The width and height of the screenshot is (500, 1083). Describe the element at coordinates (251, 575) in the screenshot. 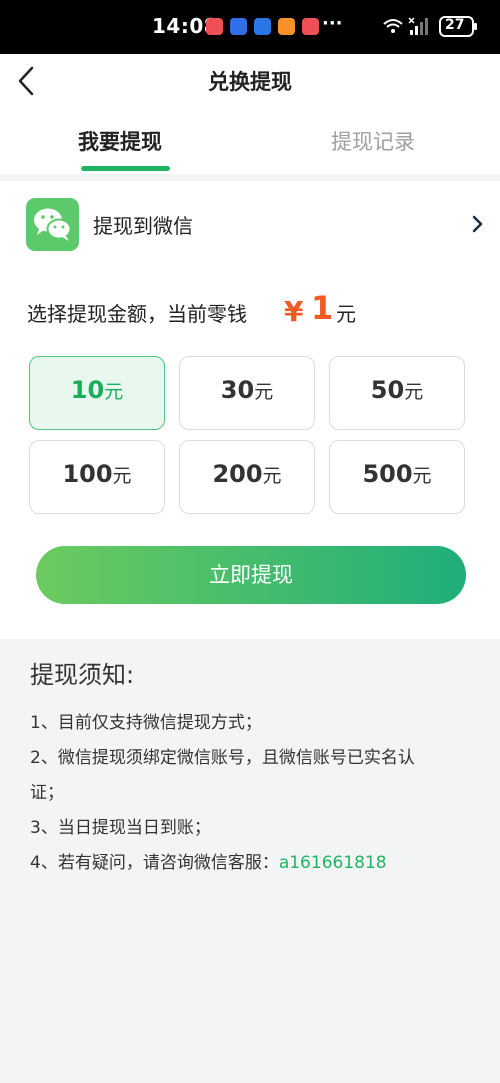

I see `withdraw-now-button: 立即提现` at that location.